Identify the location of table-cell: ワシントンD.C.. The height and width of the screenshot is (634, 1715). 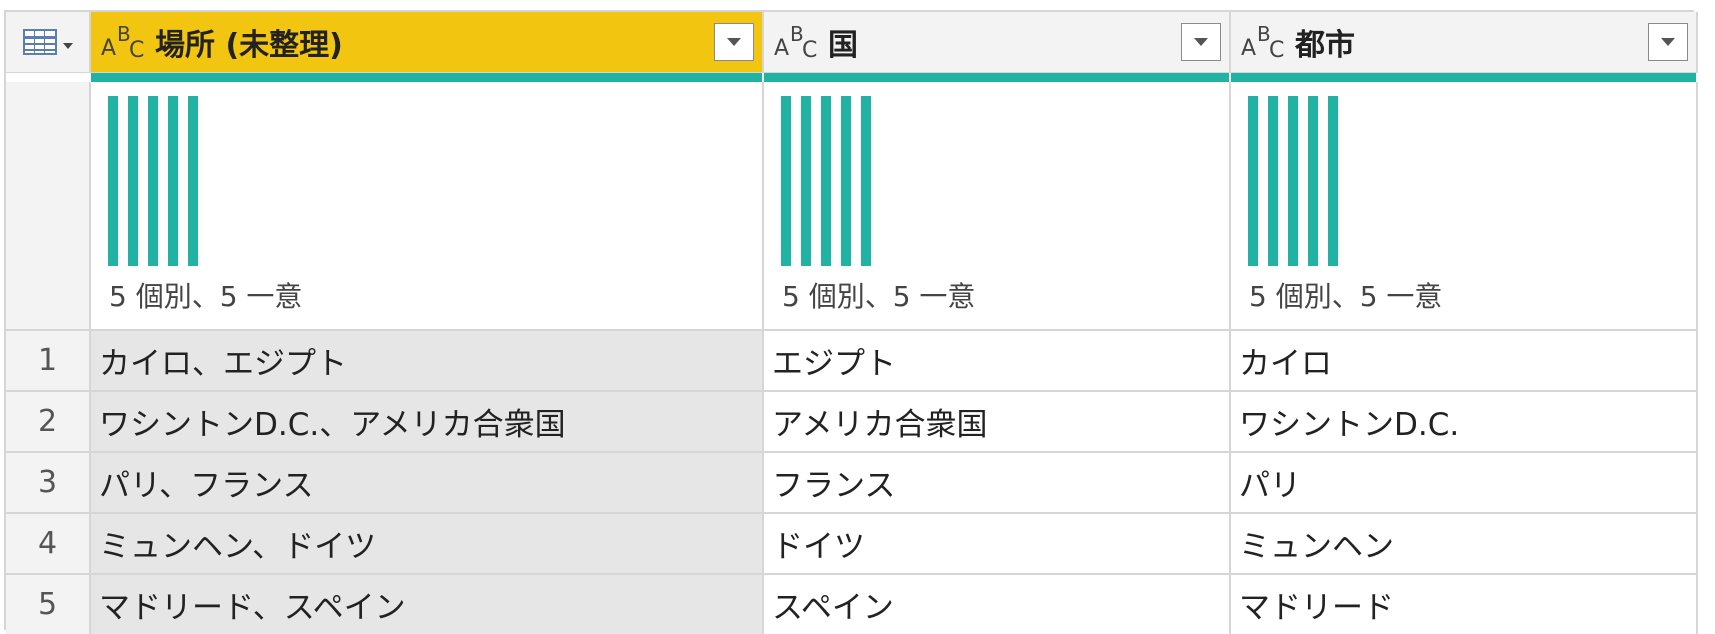
(1464, 421).